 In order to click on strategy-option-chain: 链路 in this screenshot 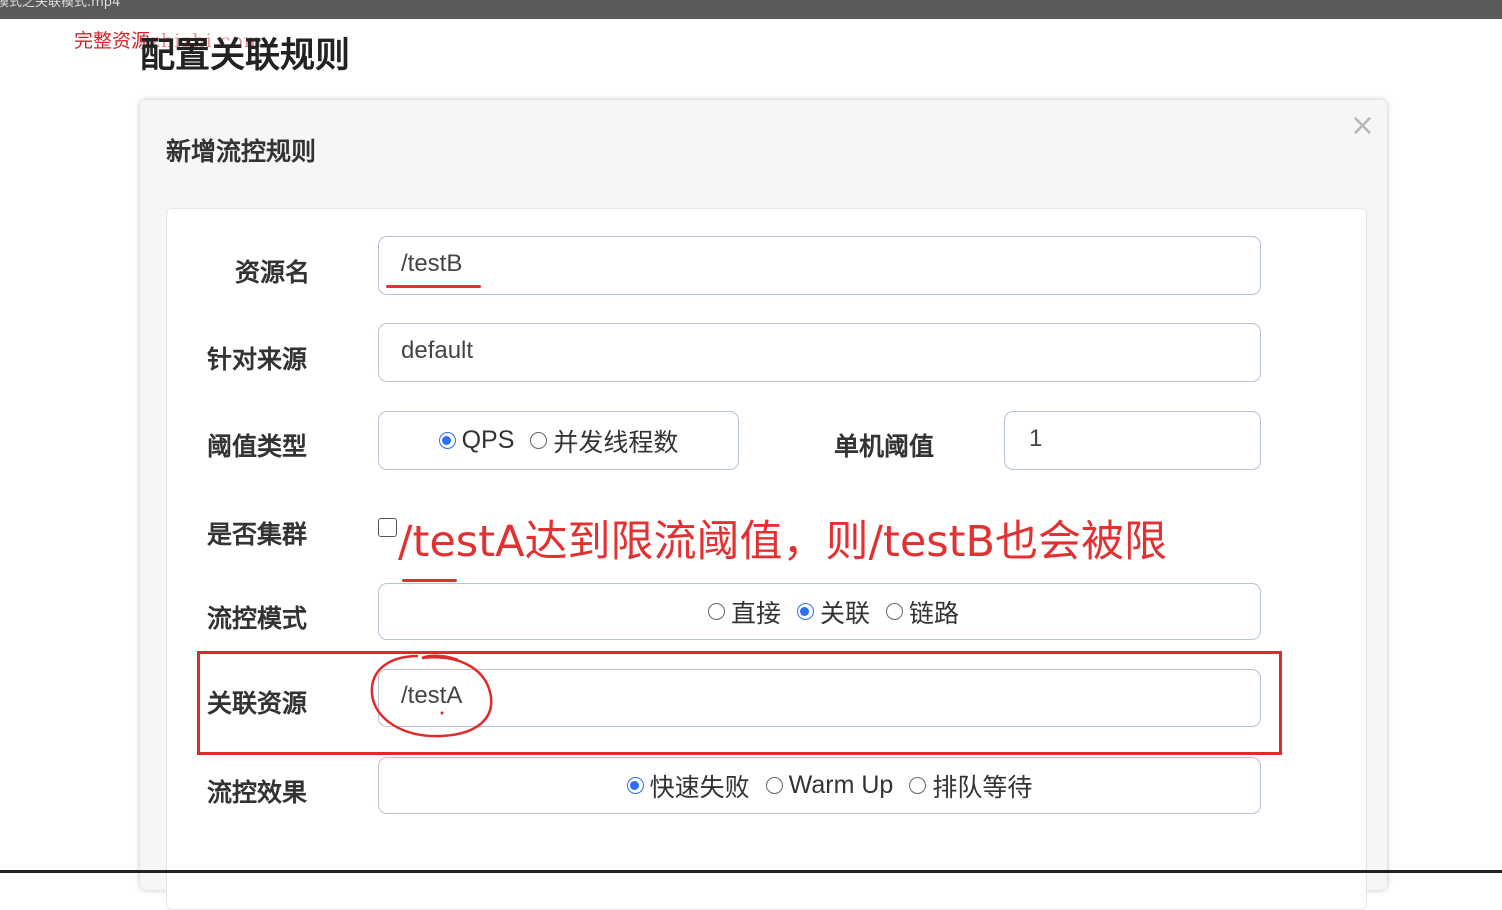, I will do `click(922, 612)`.